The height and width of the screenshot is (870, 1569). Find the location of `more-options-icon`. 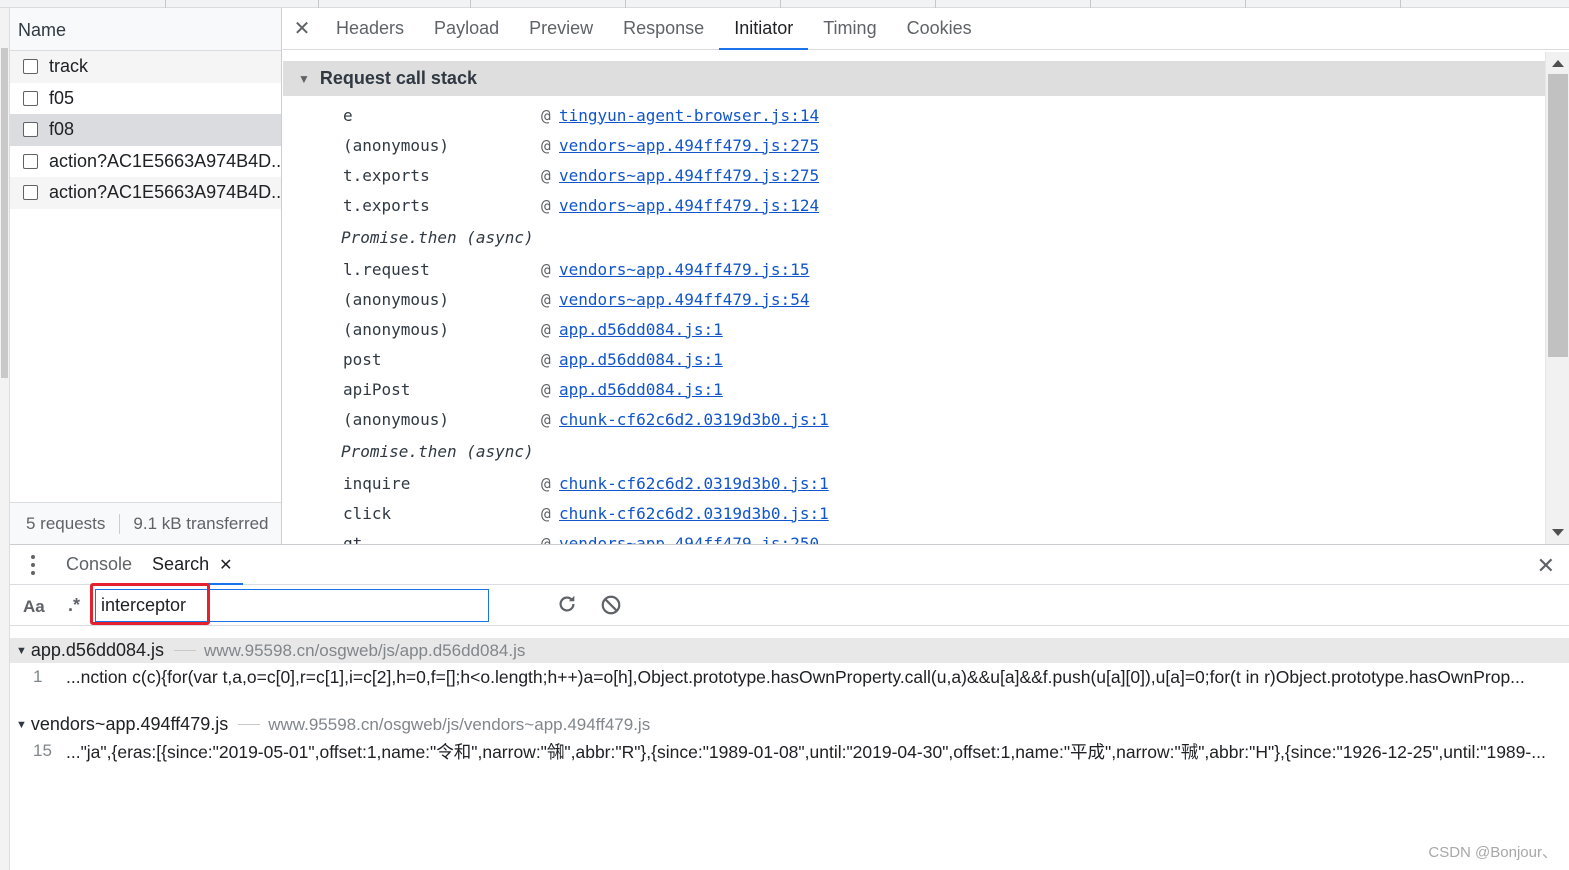

more-options-icon is located at coordinates (33, 564).